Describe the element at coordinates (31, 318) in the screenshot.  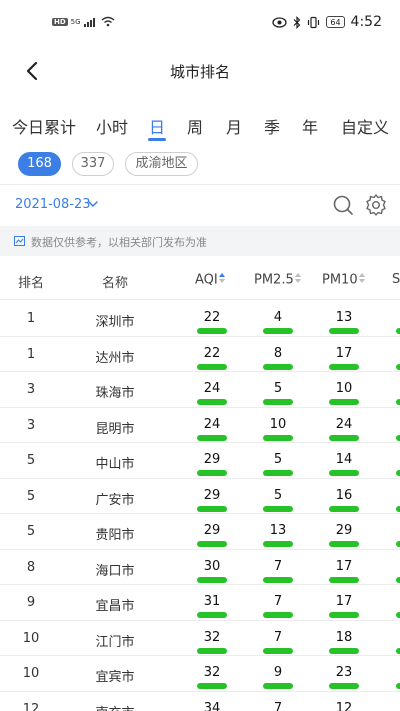
I see `rank-cell: 1` at that location.